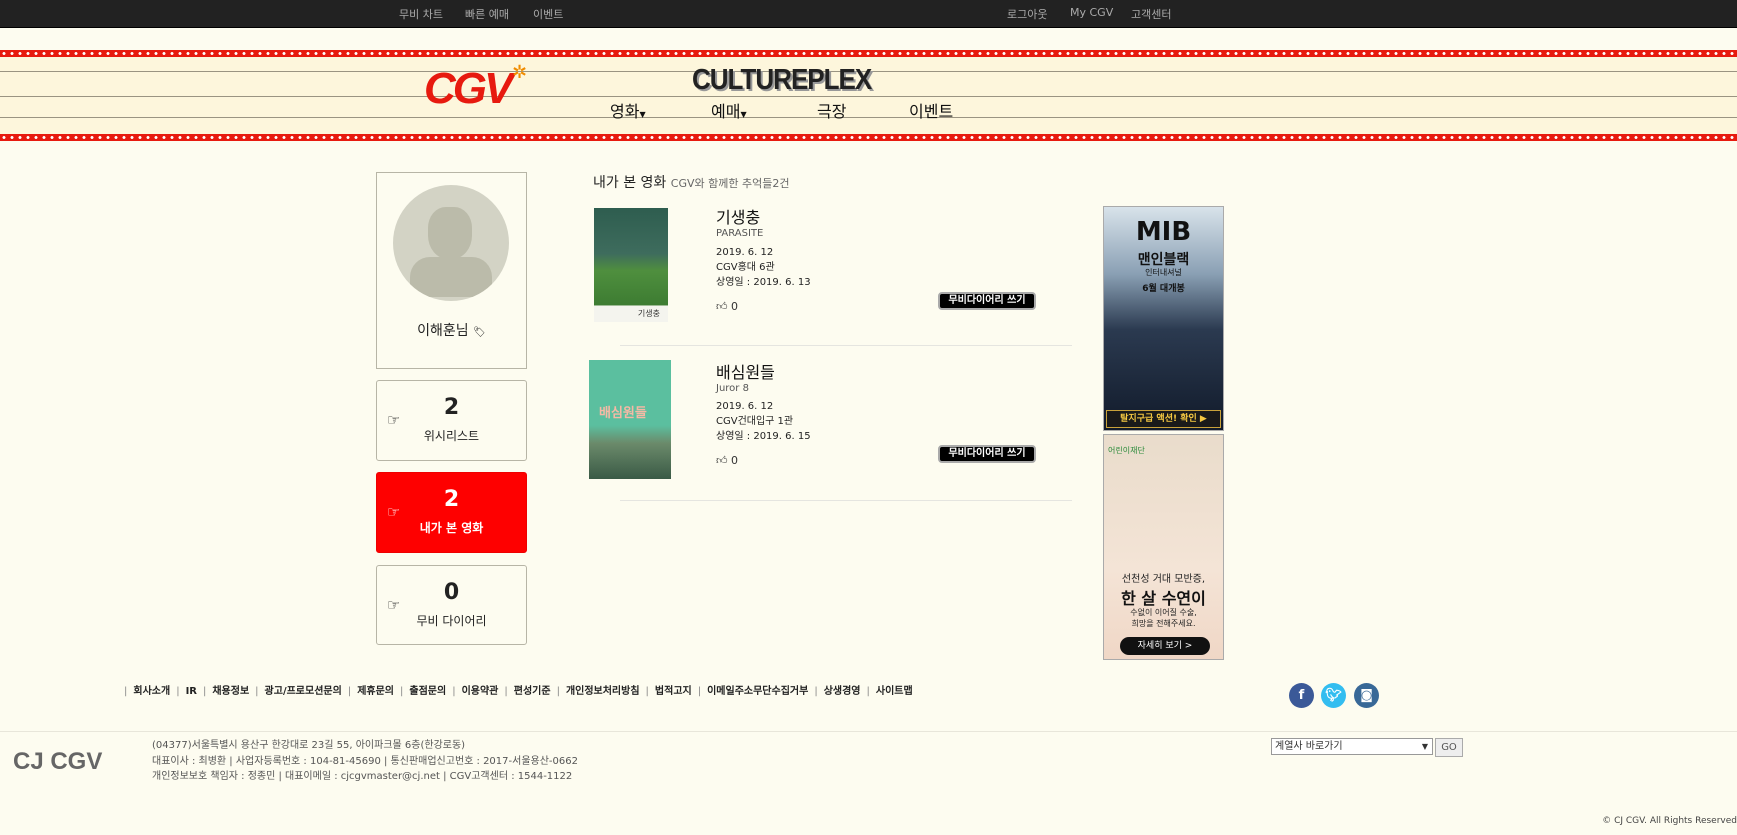 This screenshot has width=1737, height=835. I want to click on section-title: 내가 본 영화 CGV와 함께한 추억들2건, so click(691, 183).